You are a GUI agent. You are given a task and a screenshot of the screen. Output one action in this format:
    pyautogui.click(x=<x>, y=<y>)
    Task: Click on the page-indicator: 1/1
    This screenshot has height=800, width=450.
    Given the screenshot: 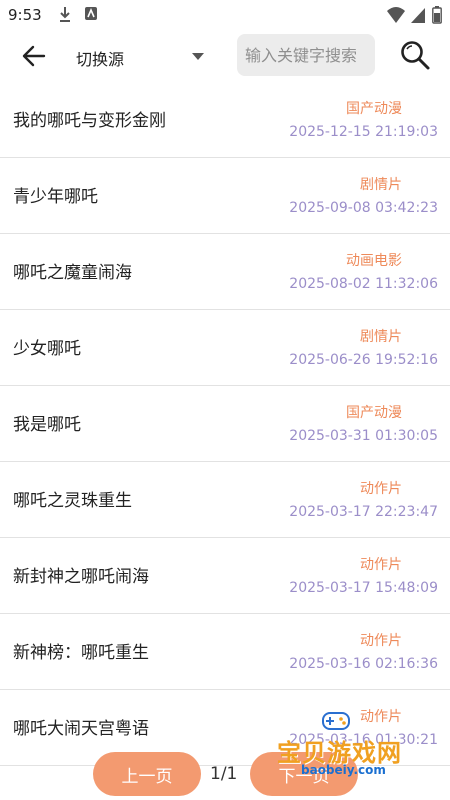 What is the action you would take?
    pyautogui.click(x=224, y=774)
    